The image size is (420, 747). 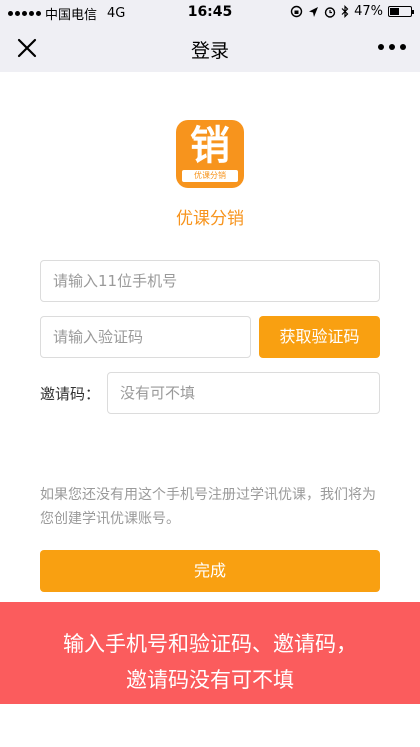 I want to click on verification-code-input, so click(x=145, y=337).